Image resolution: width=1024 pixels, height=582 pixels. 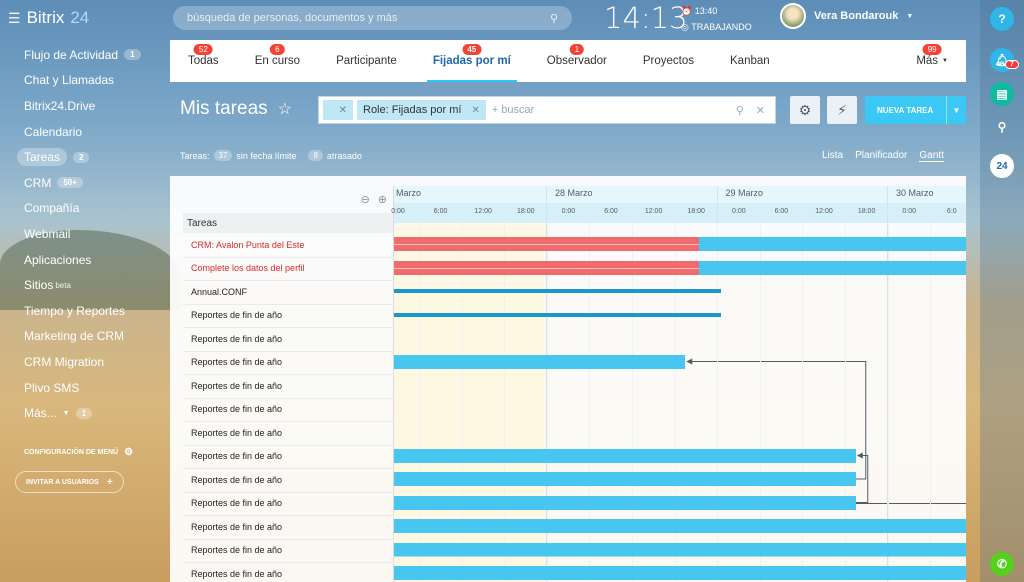 I want to click on clock: 14:13, so click(x=646, y=18).